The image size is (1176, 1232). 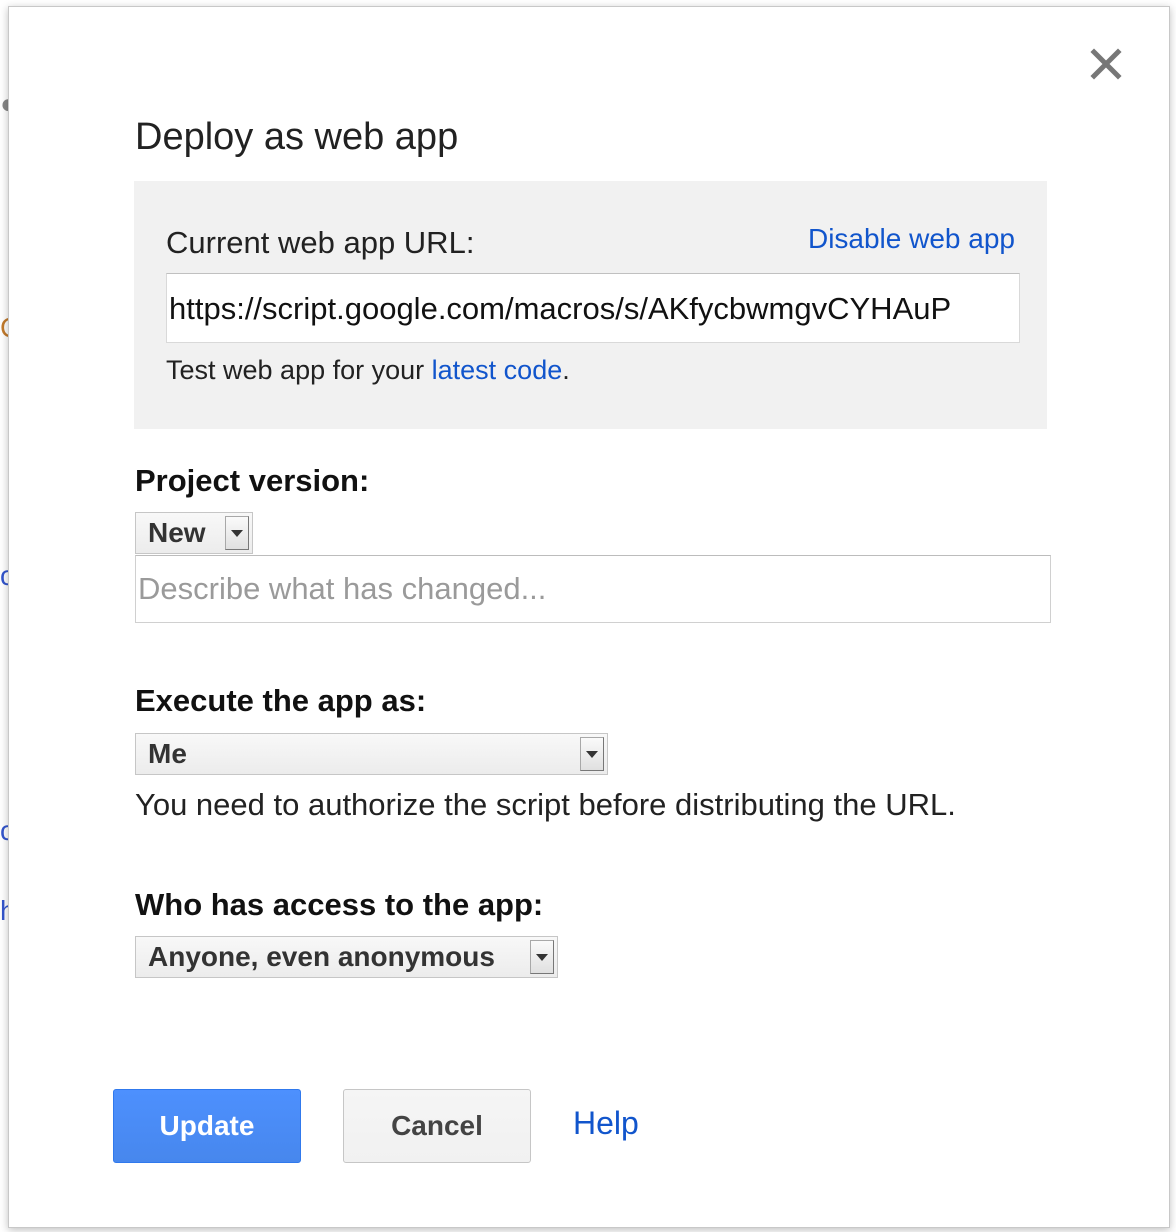 I want to click on current-url-label: Current web app URL:, so click(x=320, y=242).